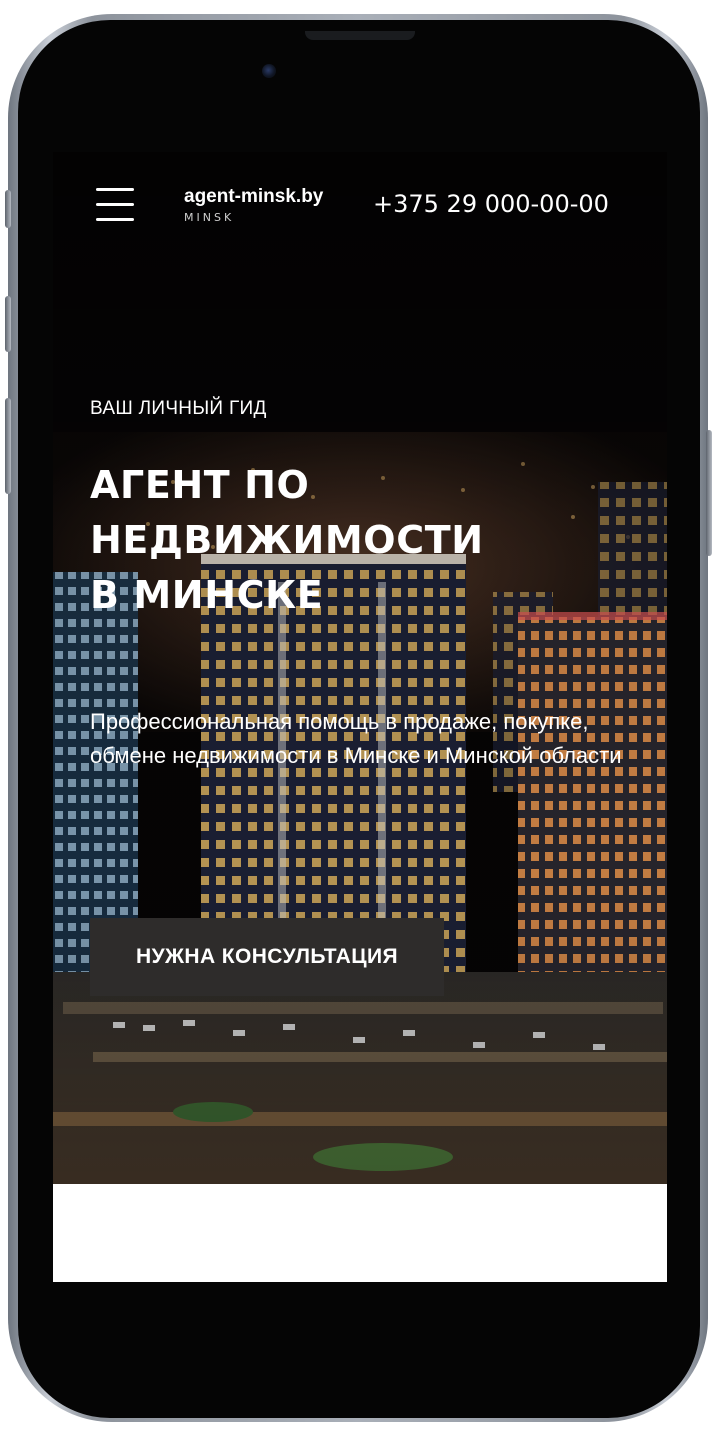 This screenshot has width=720, height=1436. Describe the element at coordinates (209, 217) in the screenshot. I see `logo-city: MINSK` at that location.